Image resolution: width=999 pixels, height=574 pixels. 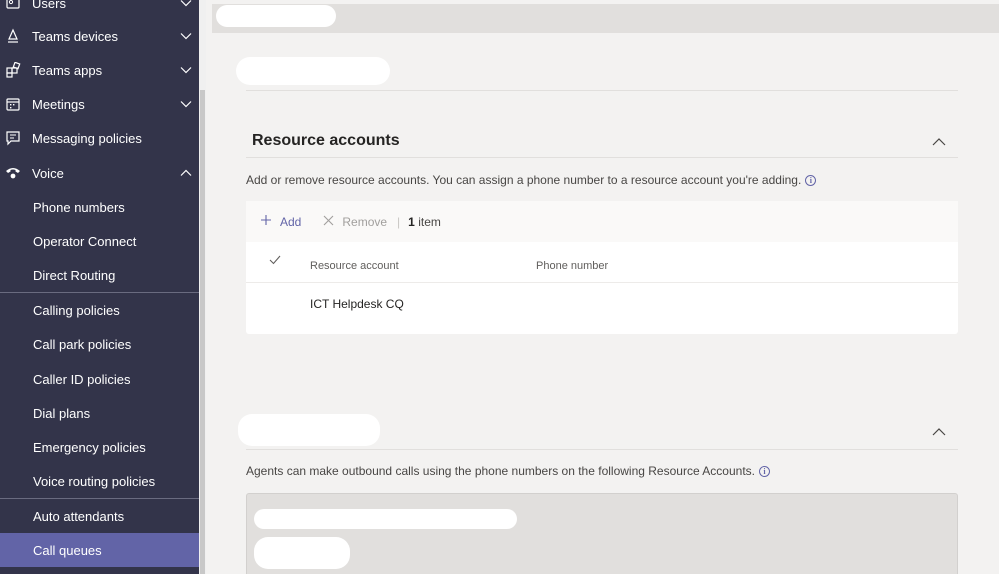 What do you see at coordinates (602, 303) in the screenshot?
I see `table-row: ICT Helpdesk CQ` at bounding box center [602, 303].